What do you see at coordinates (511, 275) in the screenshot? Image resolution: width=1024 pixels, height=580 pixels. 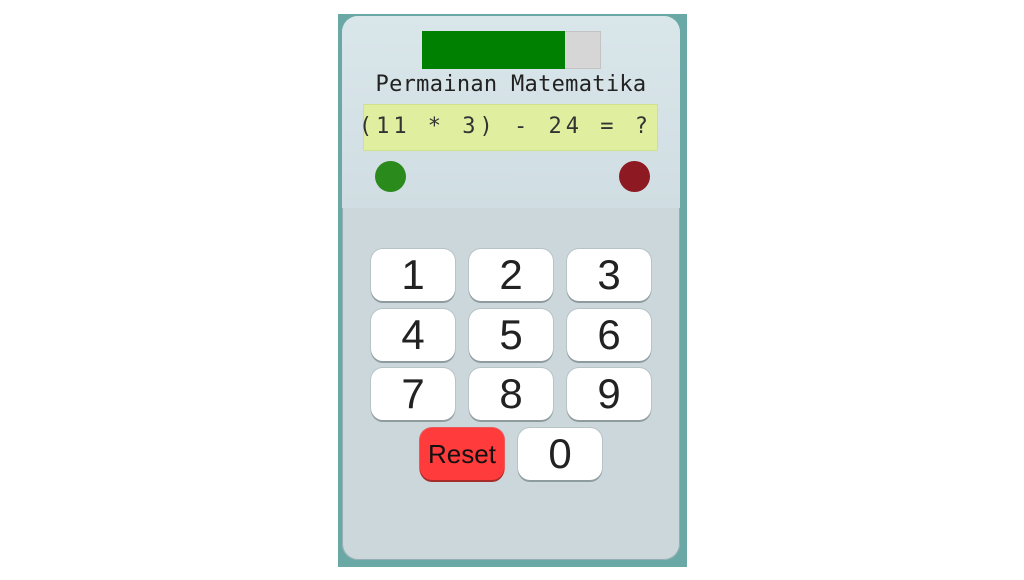 I see `key-2-button: 2` at bounding box center [511, 275].